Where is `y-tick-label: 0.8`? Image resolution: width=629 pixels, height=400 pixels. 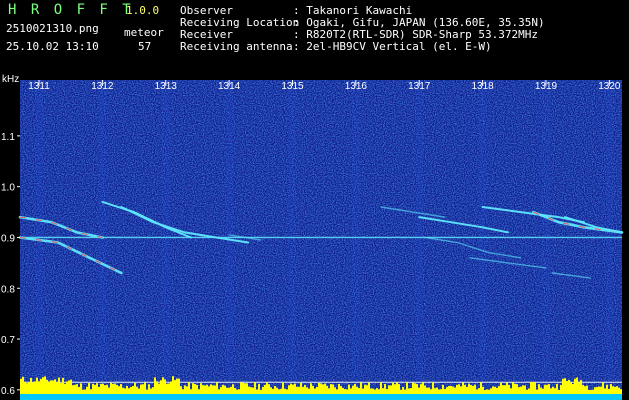 y-tick-label: 0.8 is located at coordinates (8, 289).